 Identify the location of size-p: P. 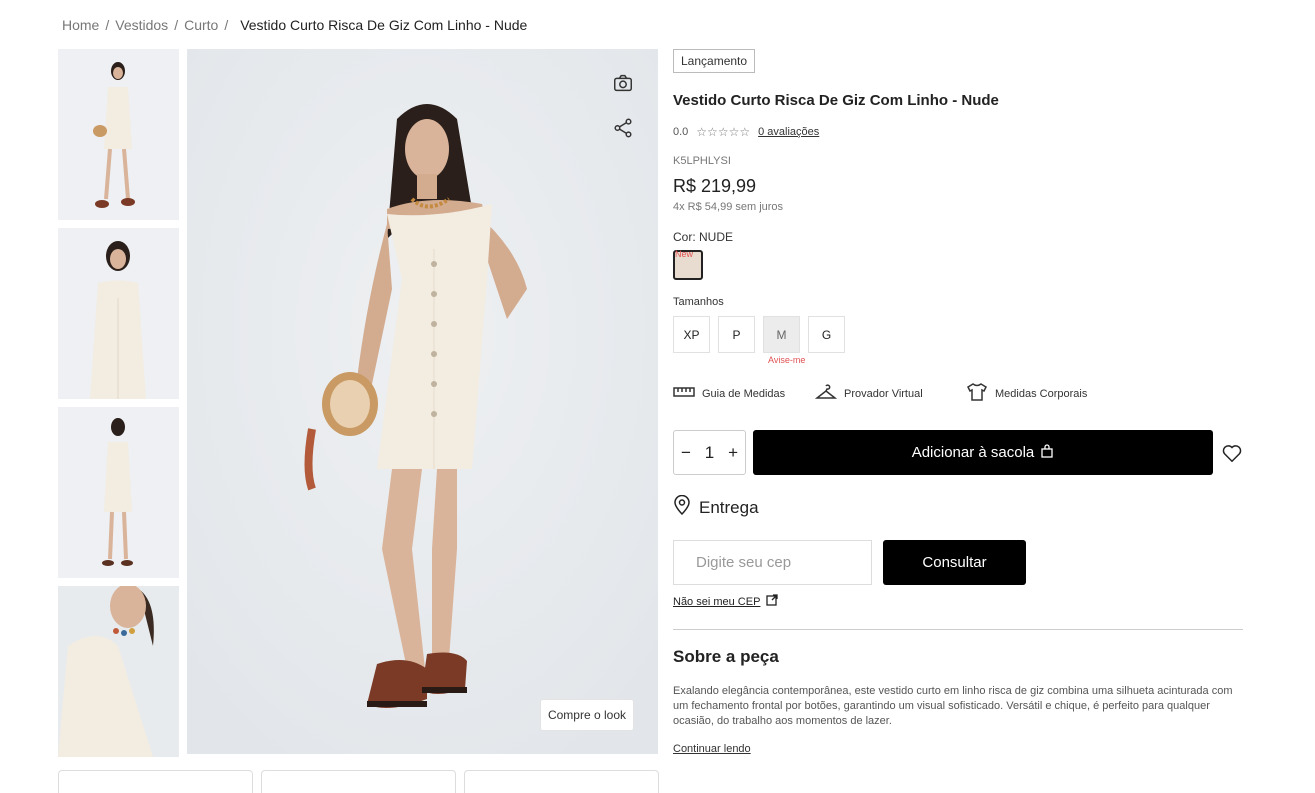
(736, 334).